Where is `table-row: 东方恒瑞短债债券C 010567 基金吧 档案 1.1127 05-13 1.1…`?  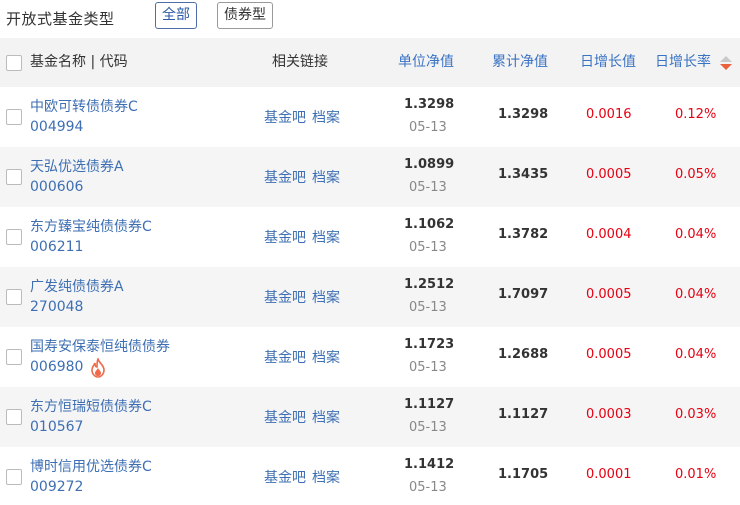 table-row: 东方恒瑞短债债券C 010567 基金吧 档案 1.1127 05-13 1.1… is located at coordinates (370, 417).